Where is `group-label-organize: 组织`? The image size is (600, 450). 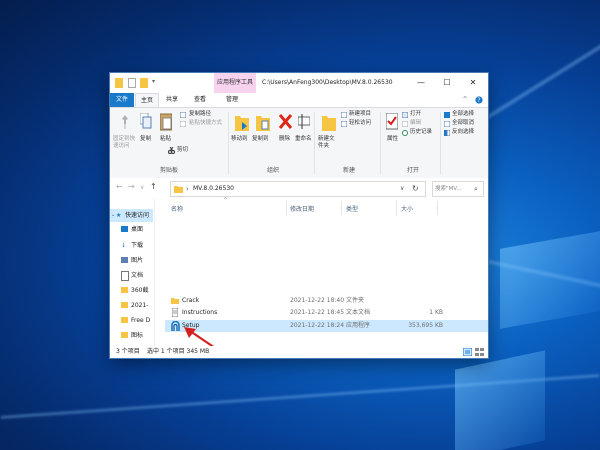
group-label-organize: 组织 is located at coordinates (273, 170).